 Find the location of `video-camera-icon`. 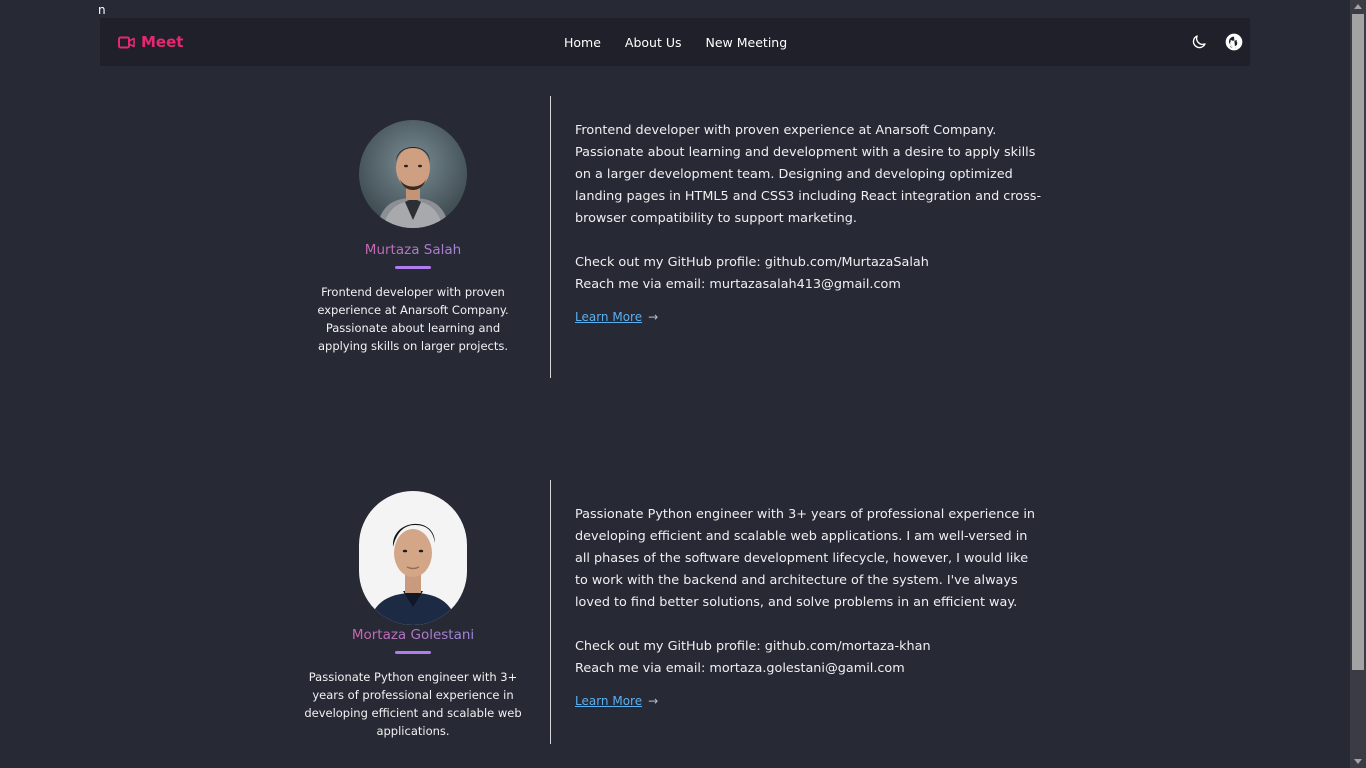

video-camera-icon is located at coordinates (126, 42).